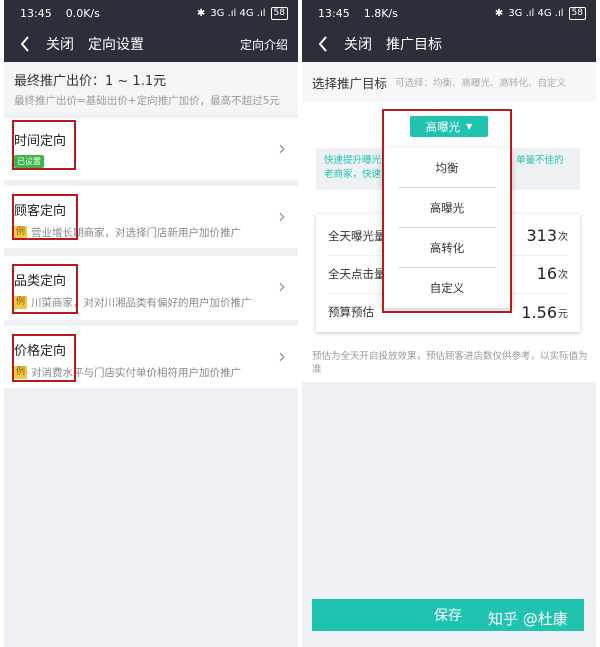 The height and width of the screenshot is (647, 600). I want to click on final-bid-title: 最终推广出价：1 ~ 1.1元, so click(90, 81).